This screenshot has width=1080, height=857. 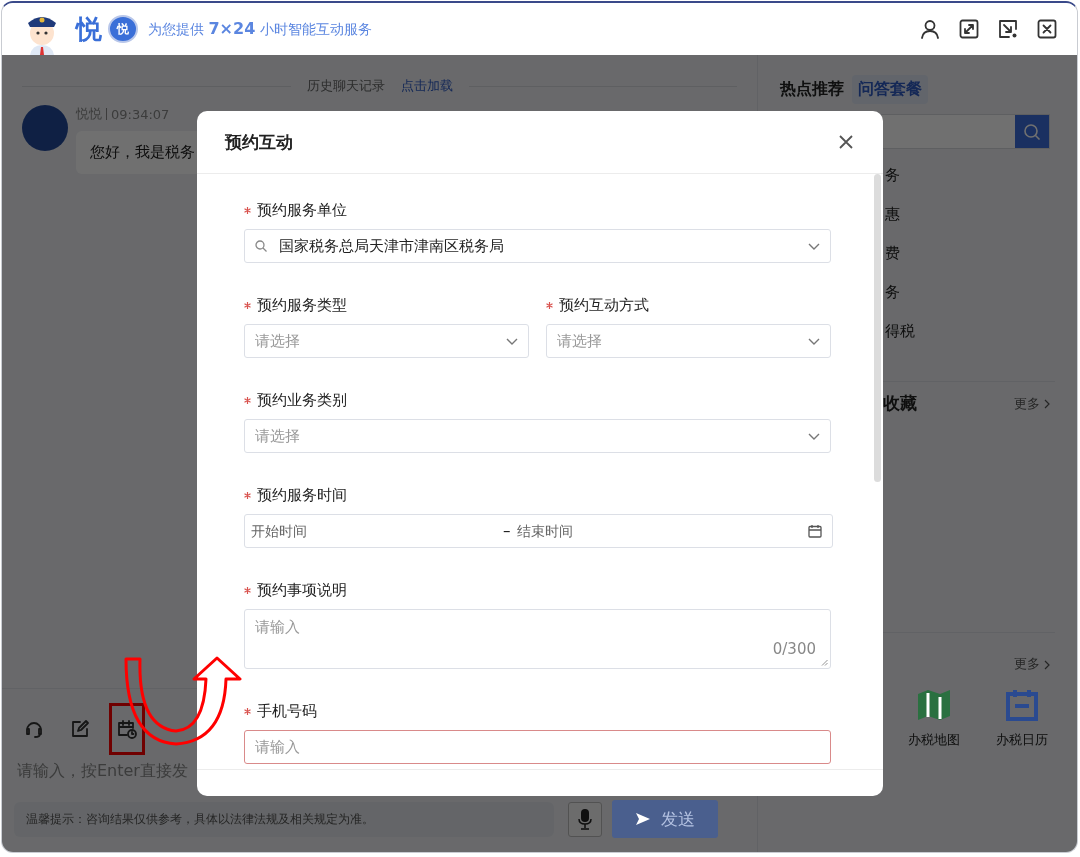 I want to click on search-icon, so click(x=1032, y=131).